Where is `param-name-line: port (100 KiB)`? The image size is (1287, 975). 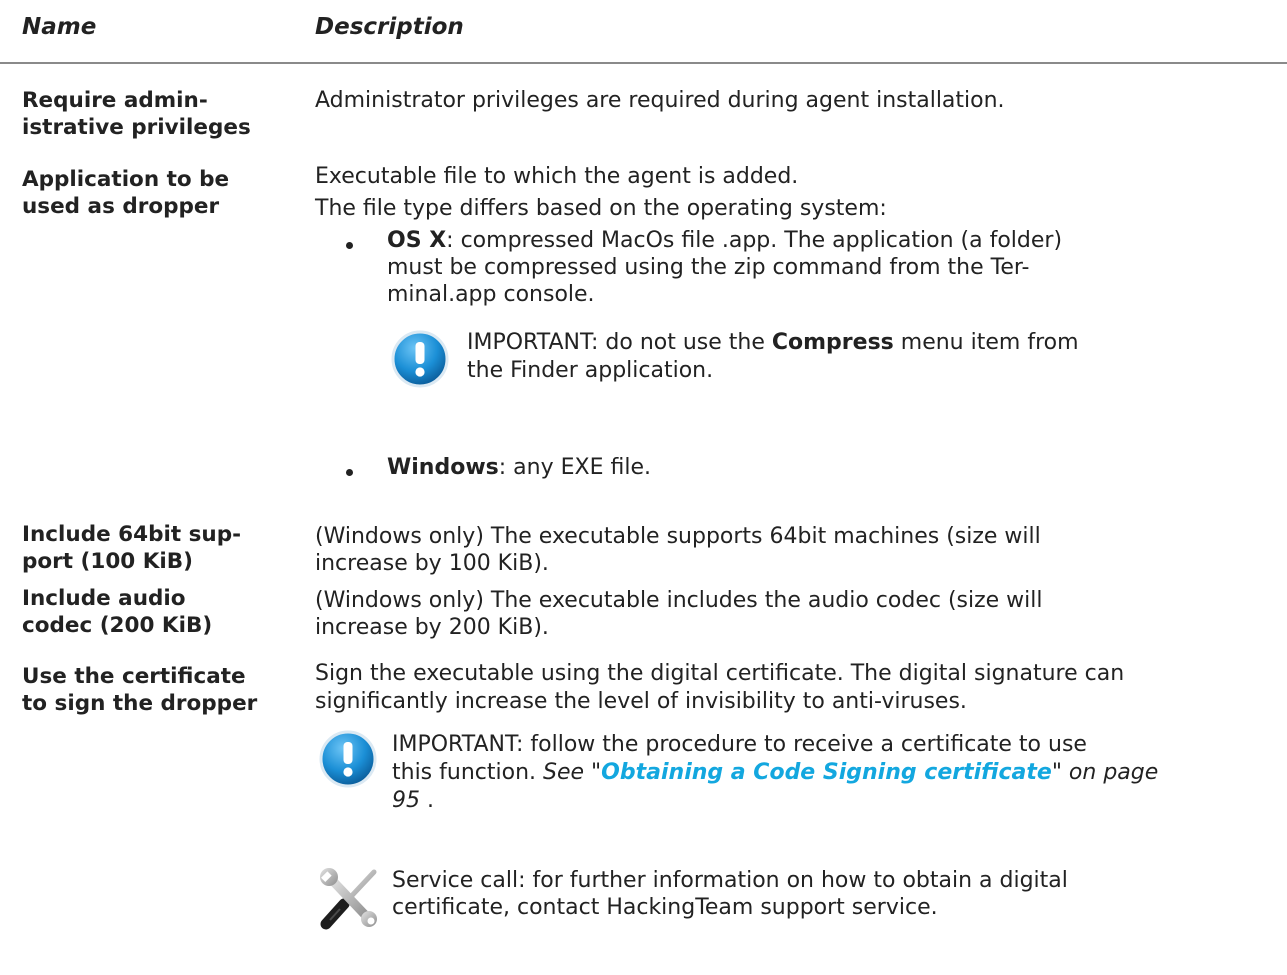
param-name-line: port (100 KiB) is located at coordinates (107, 561).